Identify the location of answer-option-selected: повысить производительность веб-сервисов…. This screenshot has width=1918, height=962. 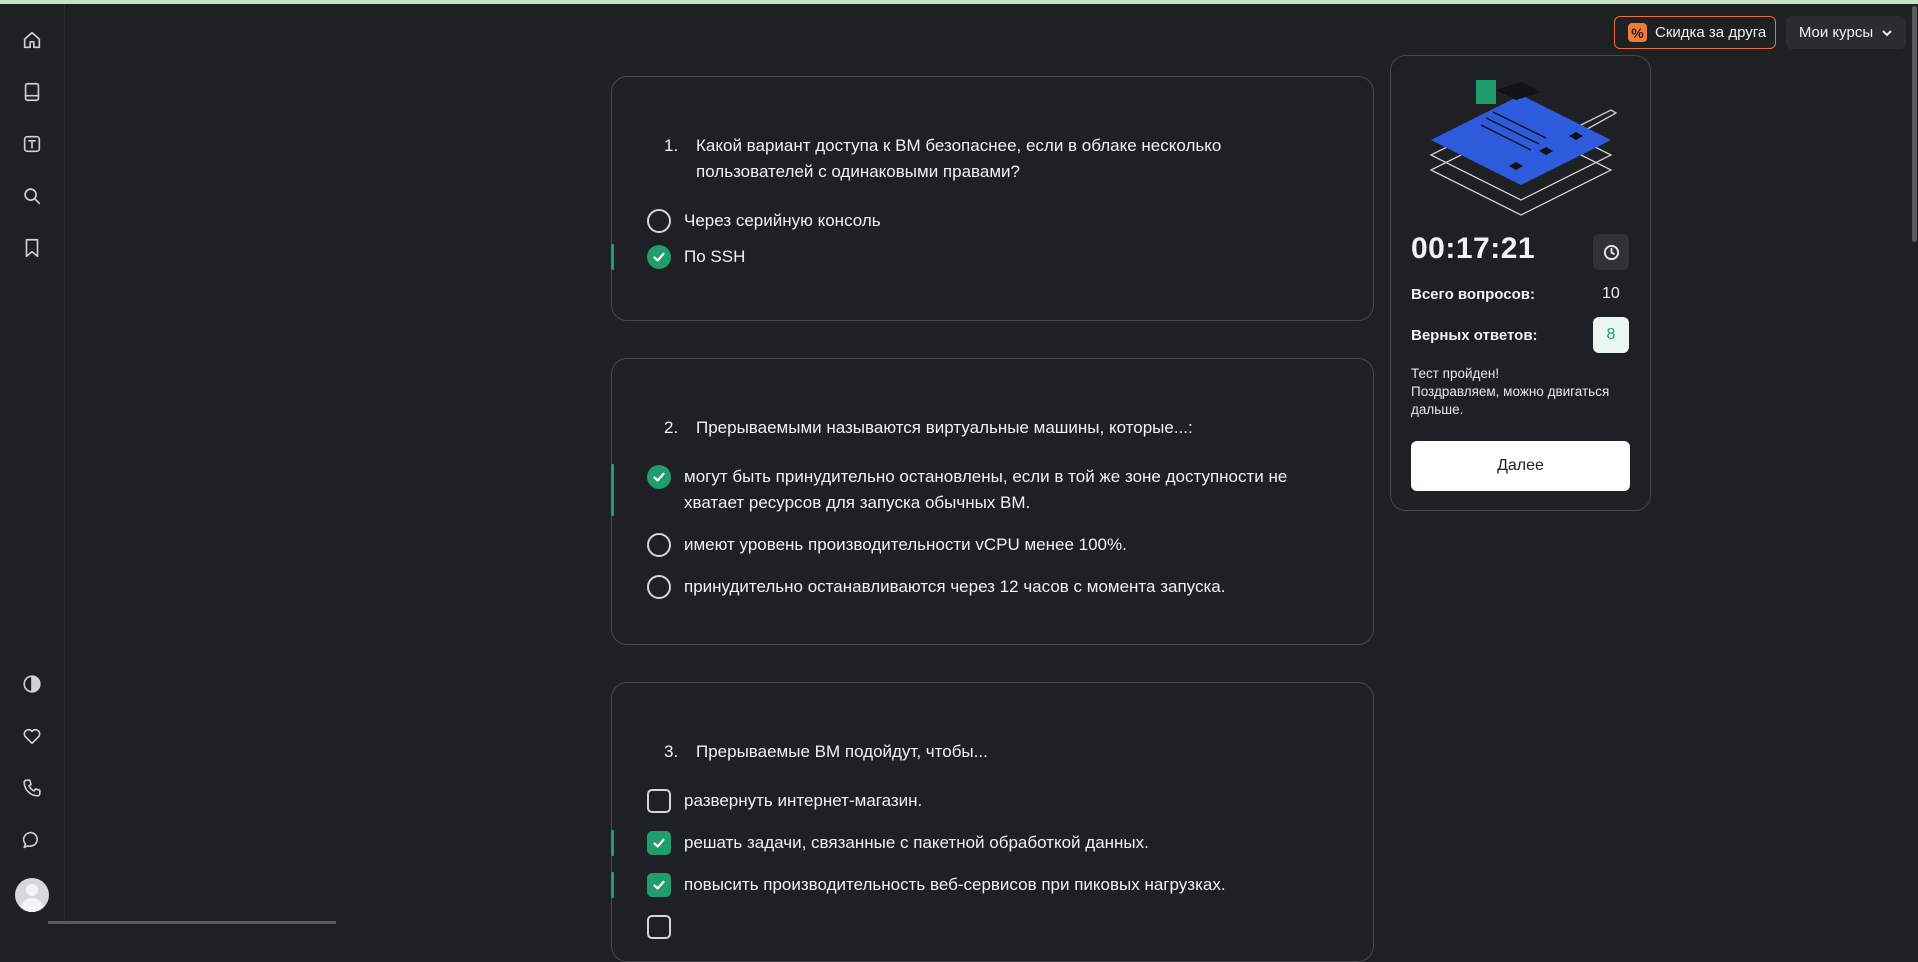
(991, 885).